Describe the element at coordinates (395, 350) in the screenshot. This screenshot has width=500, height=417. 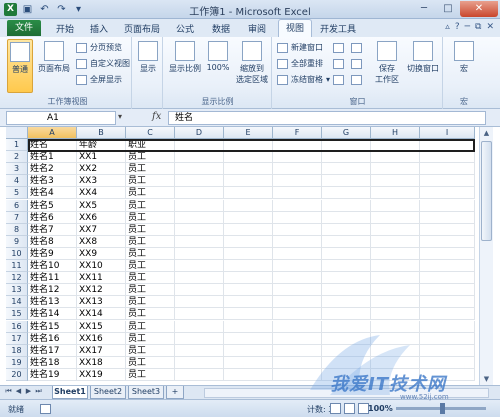
I see `cell-h18` at that location.